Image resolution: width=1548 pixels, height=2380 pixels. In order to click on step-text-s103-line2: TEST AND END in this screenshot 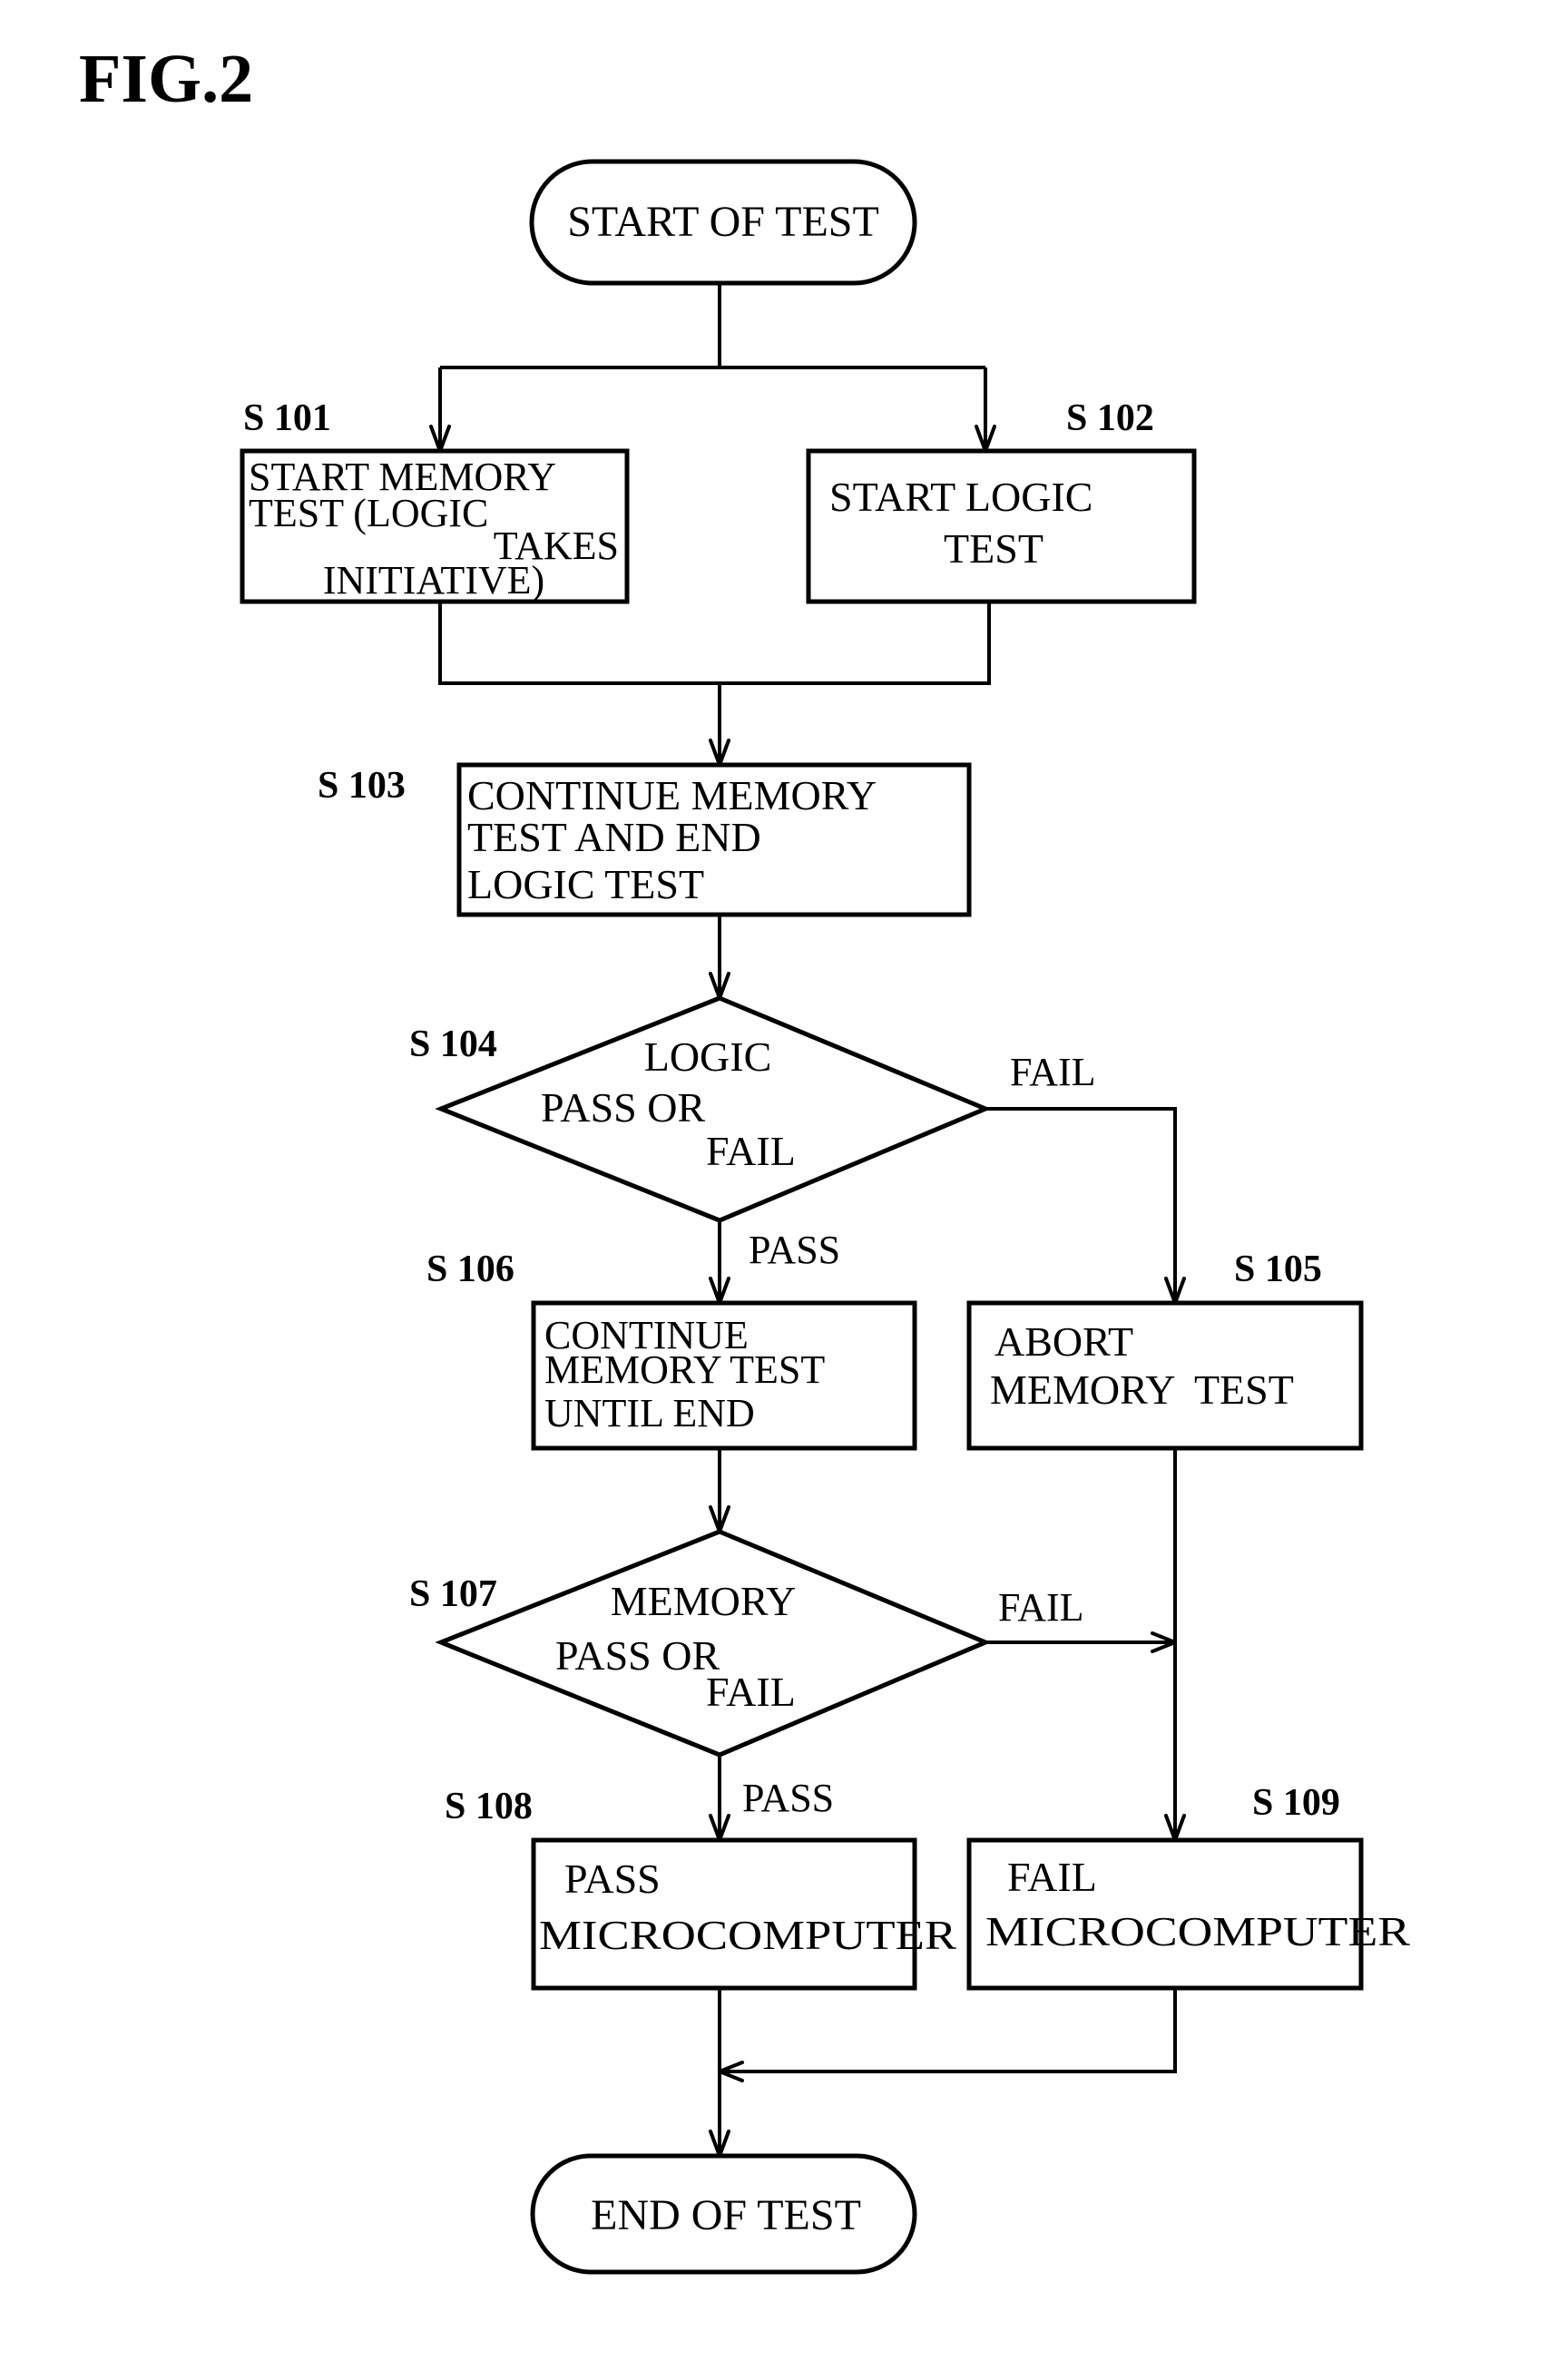, I will do `click(614, 837)`.